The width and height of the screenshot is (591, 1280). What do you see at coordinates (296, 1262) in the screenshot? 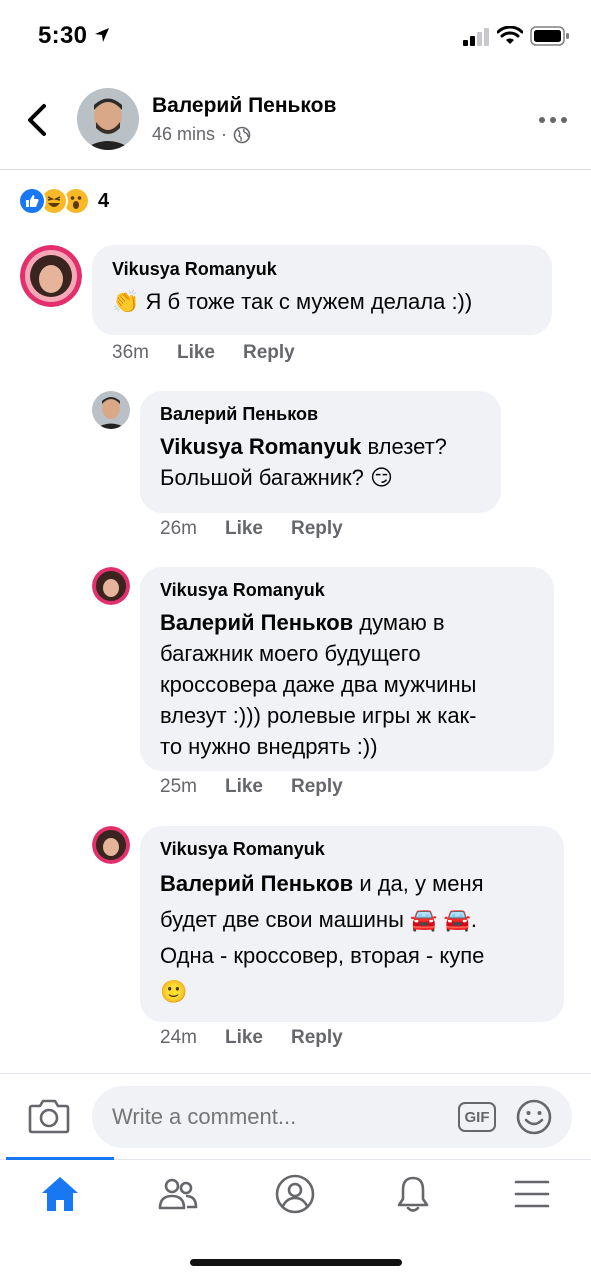
I see `home-indicator` at bounding box center [296, 1262].